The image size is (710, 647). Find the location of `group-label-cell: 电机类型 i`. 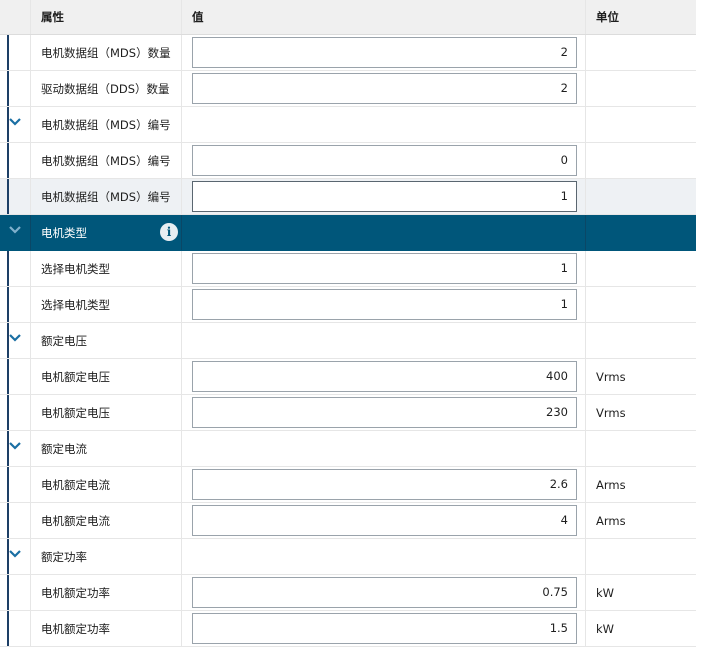

group-label-cell: 电机类型 i is located at coordinates (106, 232).